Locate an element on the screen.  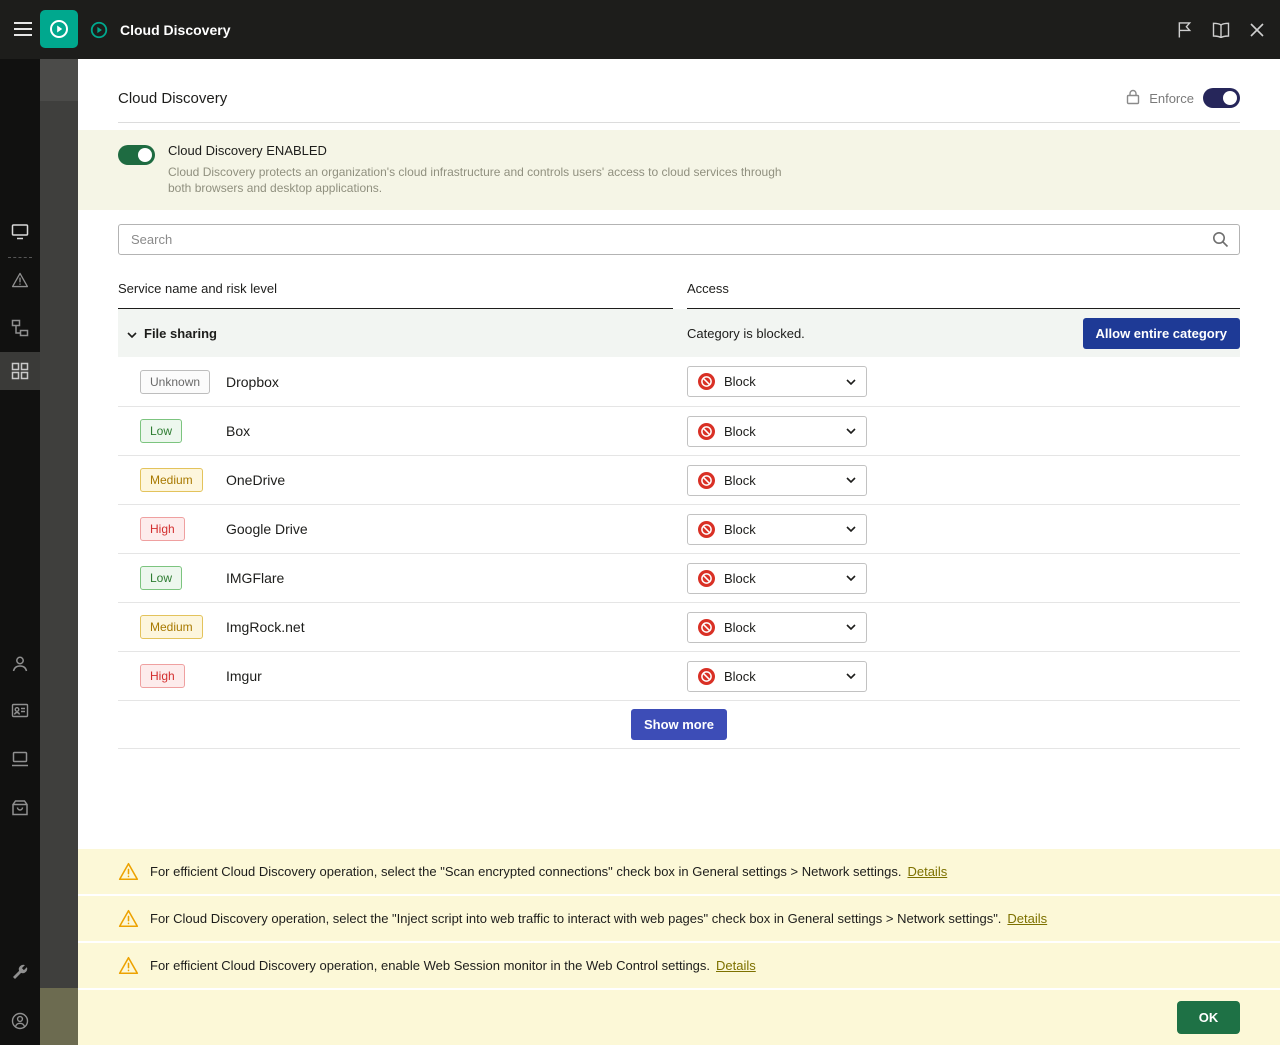
search-input is located at coordinates (679, 240).